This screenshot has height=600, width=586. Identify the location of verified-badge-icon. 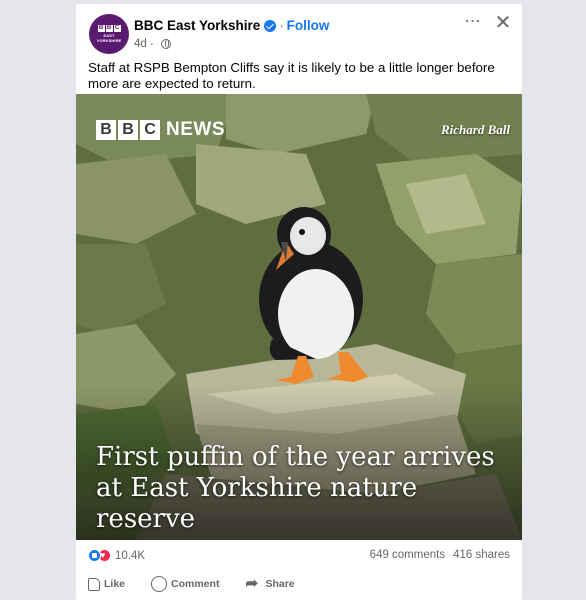
(270, 25).